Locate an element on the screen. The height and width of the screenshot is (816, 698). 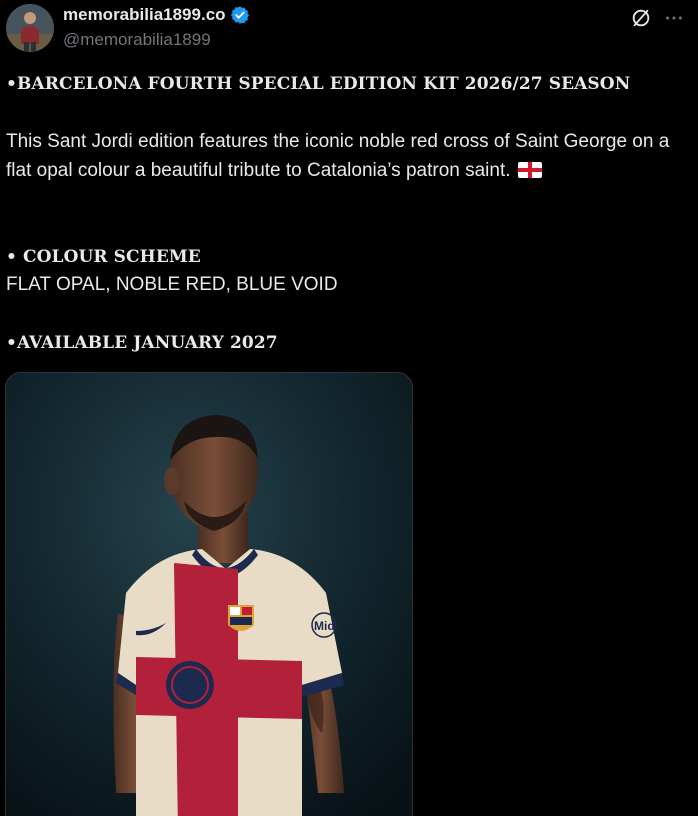
more-options-icon is located at coordinates (674, 18).